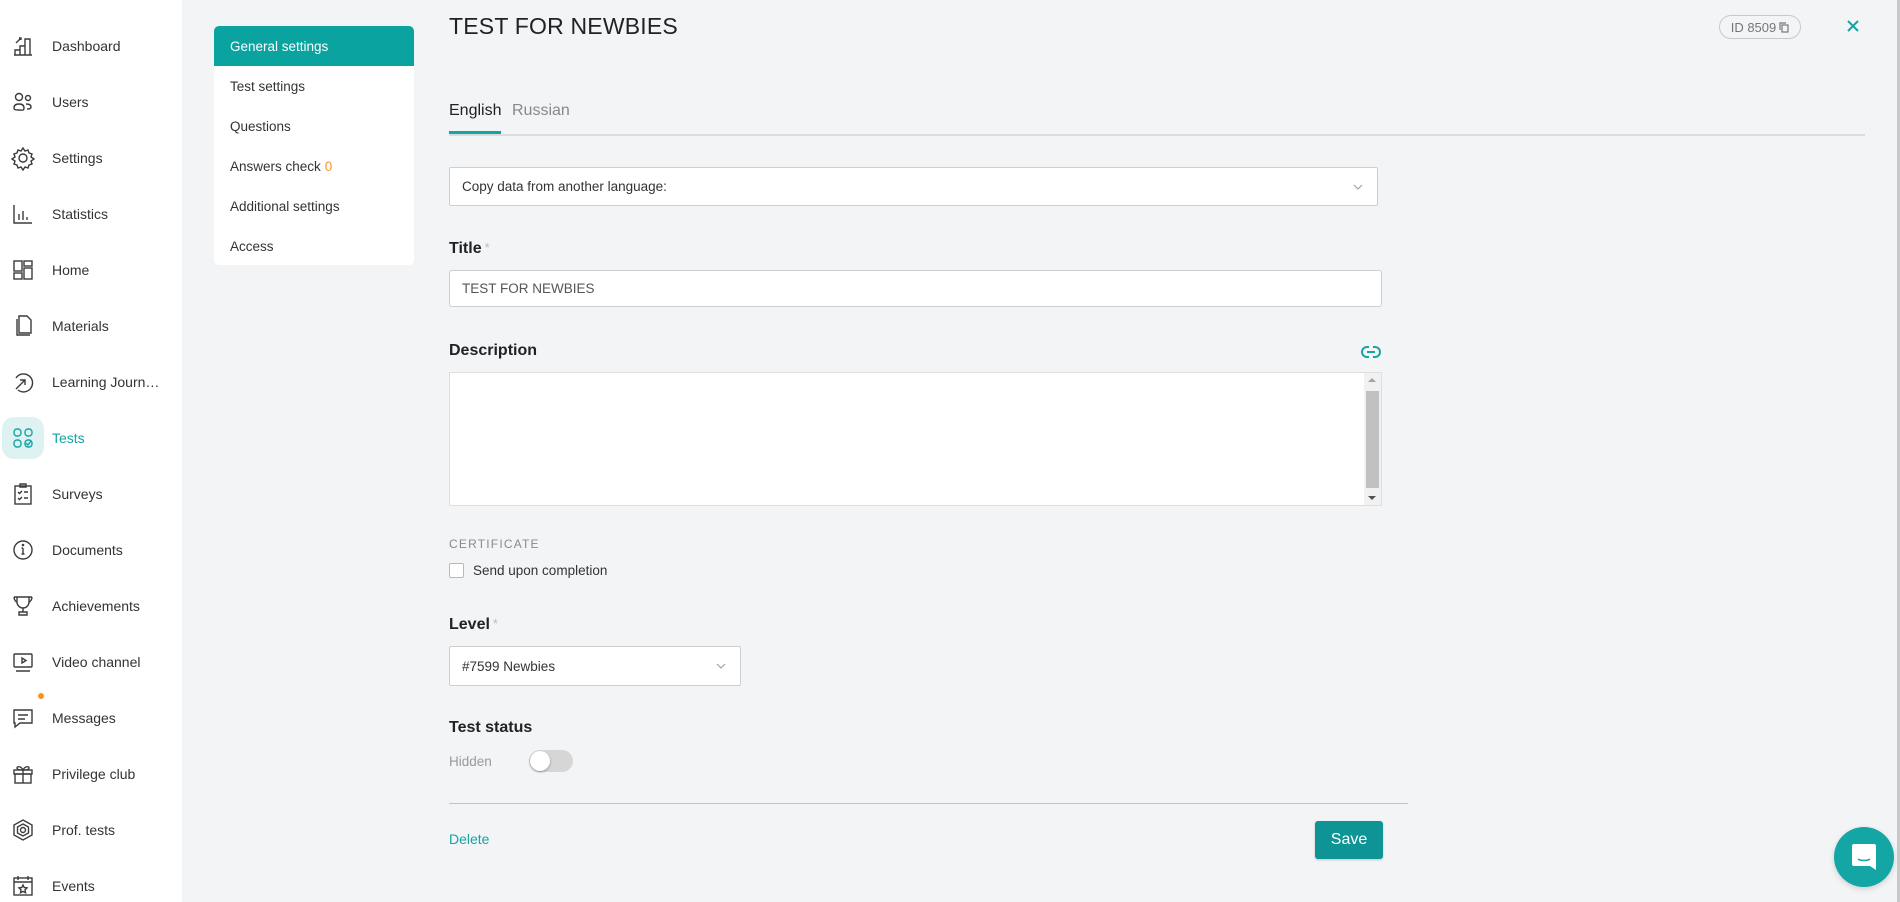 The height and width of the screenshot is (902, 1900). What do you see at coordinates (491, 727) in the screenshot?
I see `test-status-label: Test status` at bounding box center [491, 727].